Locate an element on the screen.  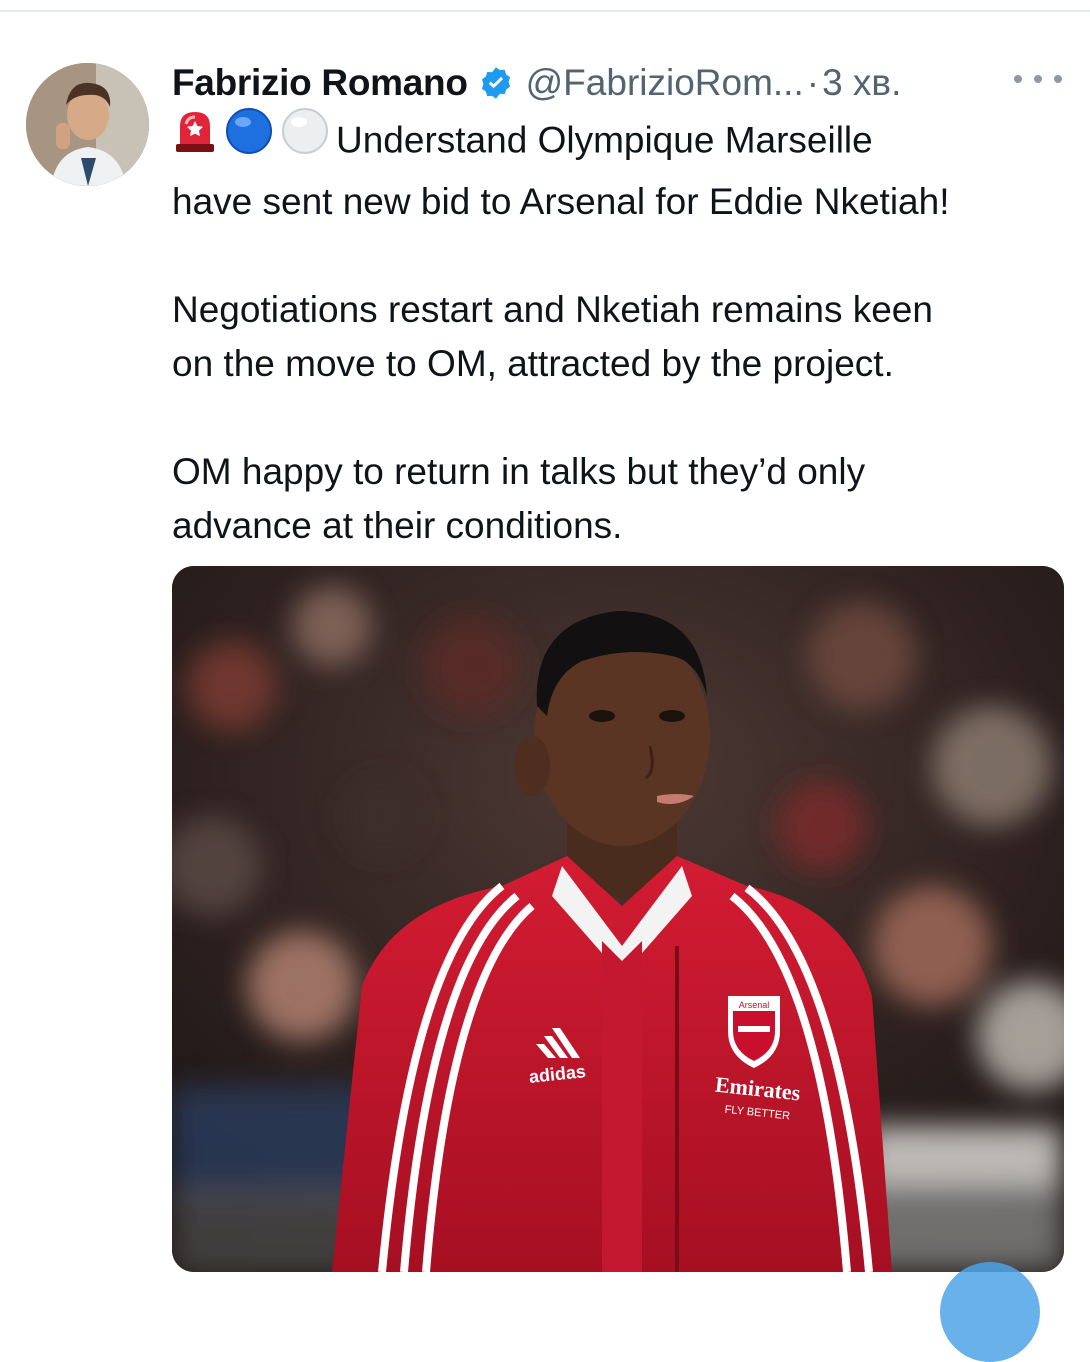
rotating-light-emoji-icon is located at coordinates (195, 138).